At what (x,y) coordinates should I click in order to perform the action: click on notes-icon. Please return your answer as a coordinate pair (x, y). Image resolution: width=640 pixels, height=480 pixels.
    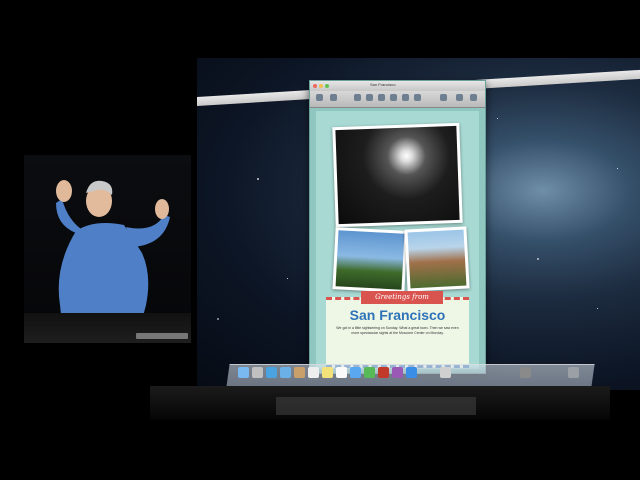
    Looking at the image, I should click on (327, 372).